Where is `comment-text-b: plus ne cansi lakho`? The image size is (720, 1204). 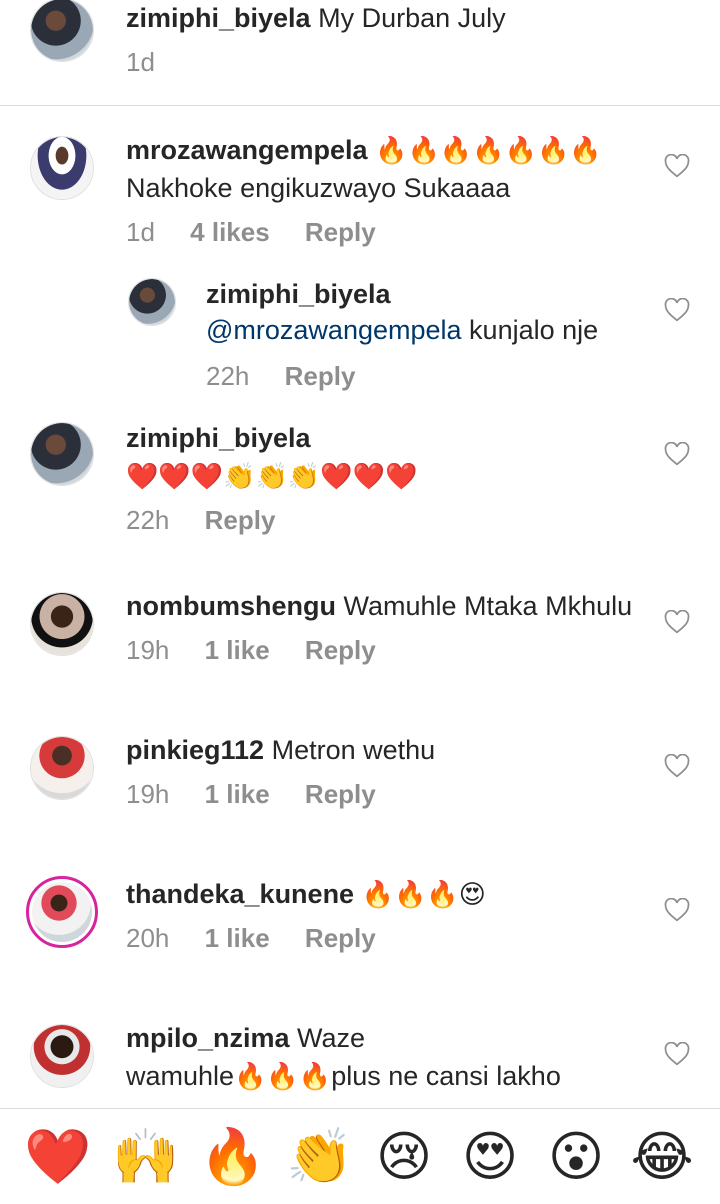 comment-text-b: plus ne cansi lakho is located at coordinates (446, 1076).